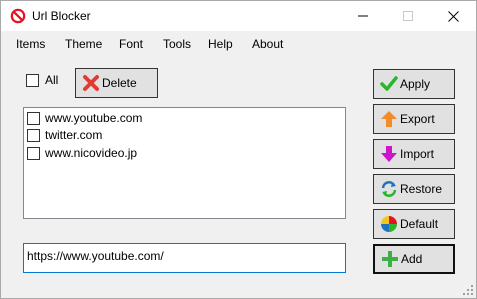 The image size is (477, 299). What do you see at coordinates (389, 154) in the screenshot?
I see `arrow-down-icon` at bounding box center [389, 154].